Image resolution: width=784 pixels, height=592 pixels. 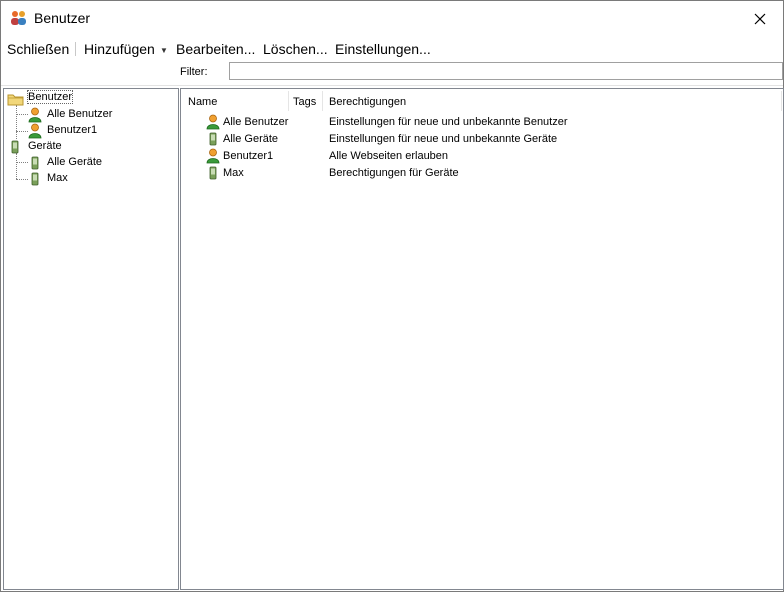 What do you see at coordinates (481, 156) in the screenshot?
I see `list-item: Benutzer1 Alle Webseiten erlauben` at bounding box center [481, 156].